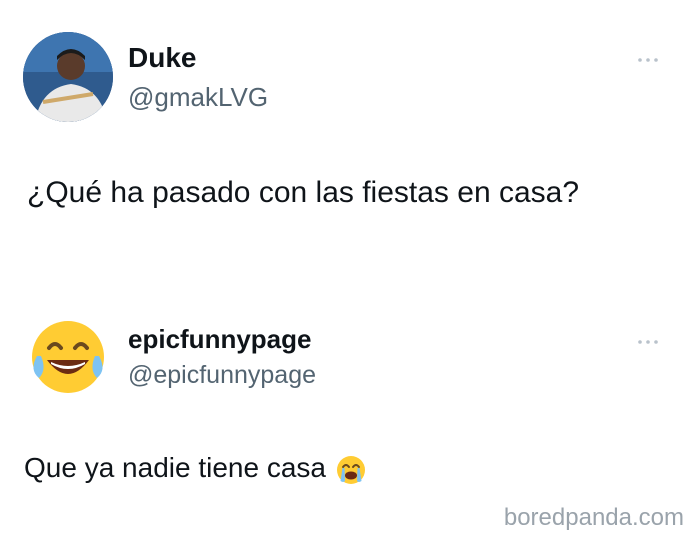 The image size is (700, 540). I want to click on watermark: boredpanda.com, so click(593, 517).